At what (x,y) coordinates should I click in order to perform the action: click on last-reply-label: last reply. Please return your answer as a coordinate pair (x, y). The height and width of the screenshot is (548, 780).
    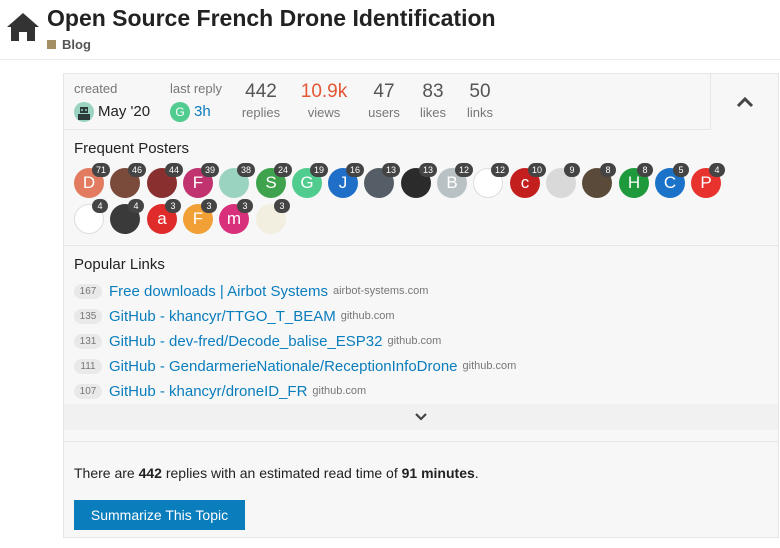
    Looking at the image, I should click on (196, 88).